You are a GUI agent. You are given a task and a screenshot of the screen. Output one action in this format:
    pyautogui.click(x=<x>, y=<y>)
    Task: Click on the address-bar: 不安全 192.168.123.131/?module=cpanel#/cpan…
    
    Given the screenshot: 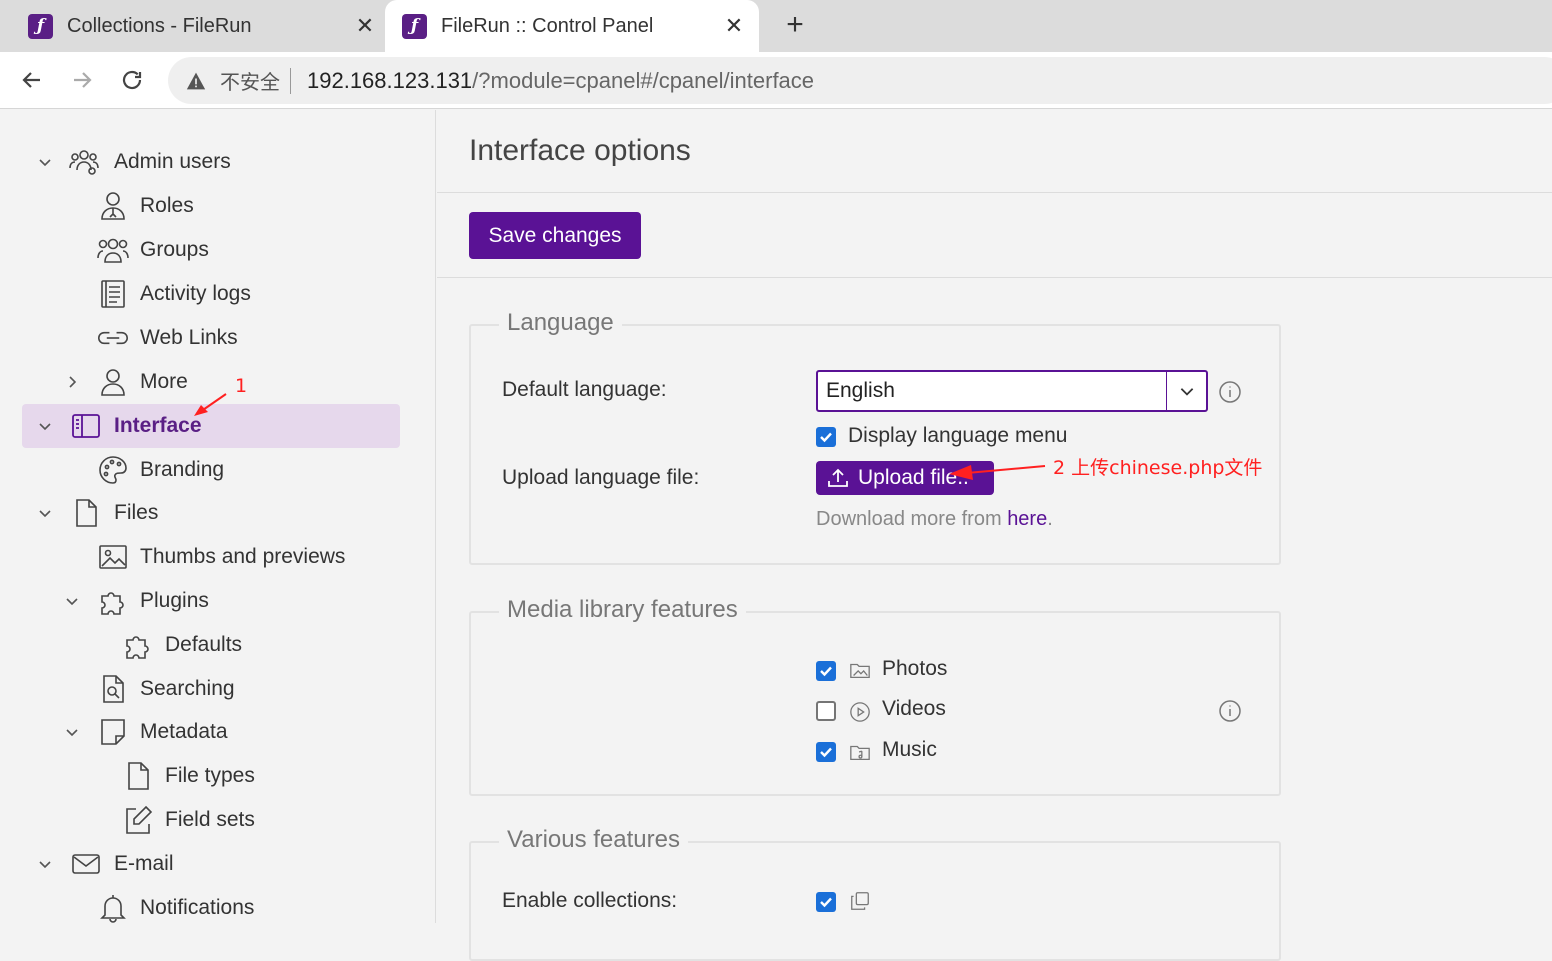 What is the action you would take?
    pyautogui.click(x=860, y=80)
    